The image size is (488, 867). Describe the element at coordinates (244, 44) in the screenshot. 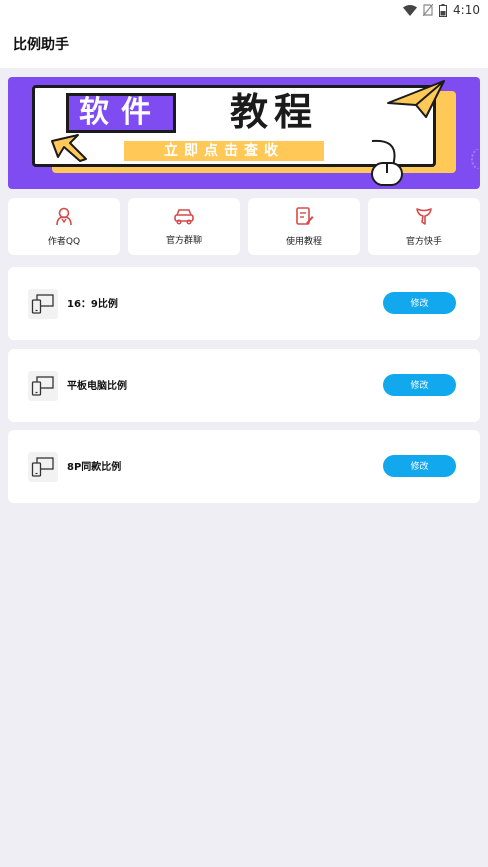

I see `app-bar: 比例助手` at that location.